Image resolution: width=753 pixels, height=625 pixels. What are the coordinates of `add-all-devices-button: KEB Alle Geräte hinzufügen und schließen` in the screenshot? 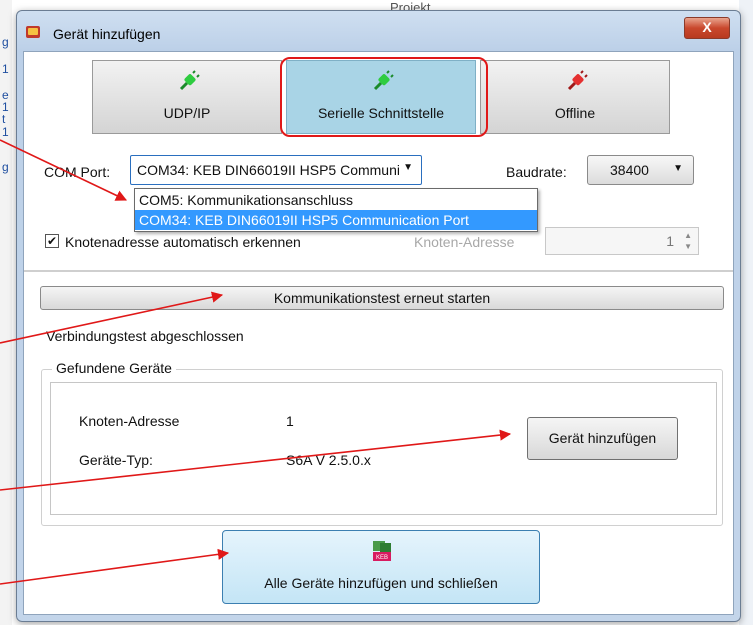 It's located at (381, 567).